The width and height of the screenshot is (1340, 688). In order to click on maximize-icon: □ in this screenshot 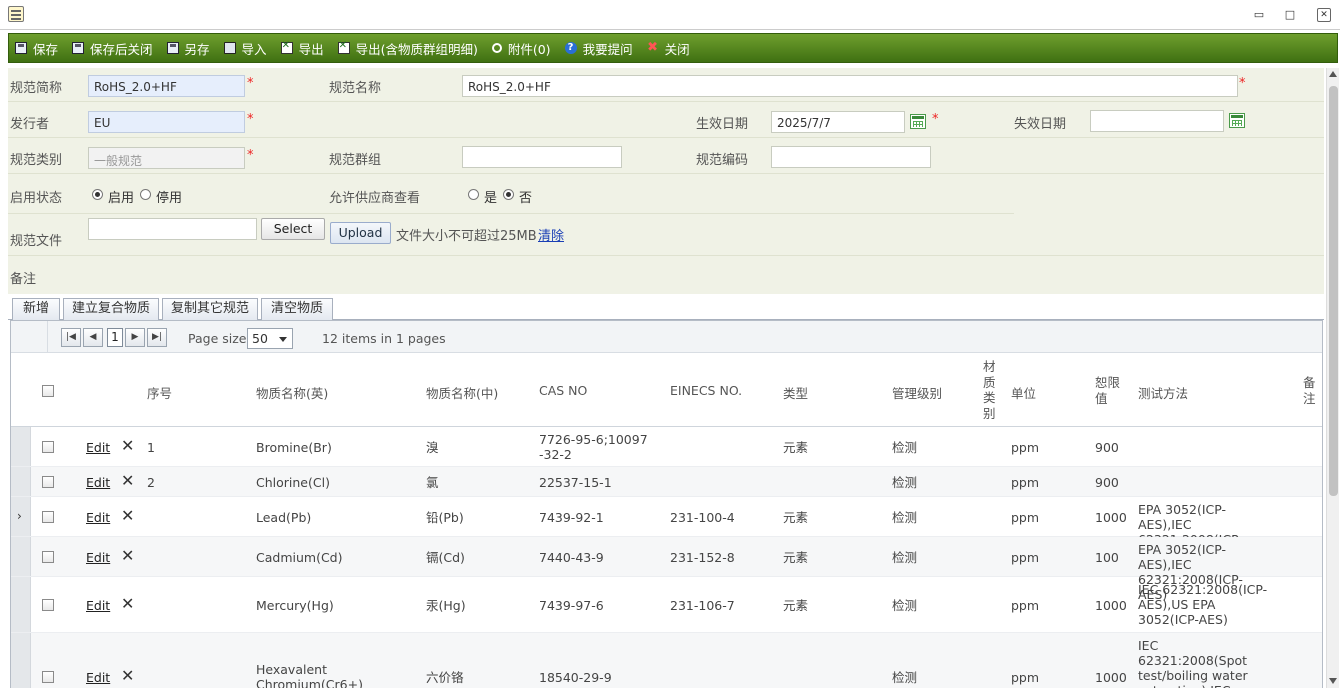, I will do `click(1290, 15)`.